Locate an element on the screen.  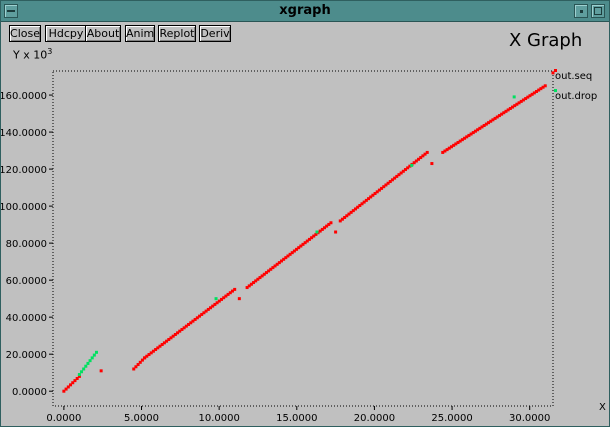
y-tick-label: 140.0000 is located at coordinates (24, 133).